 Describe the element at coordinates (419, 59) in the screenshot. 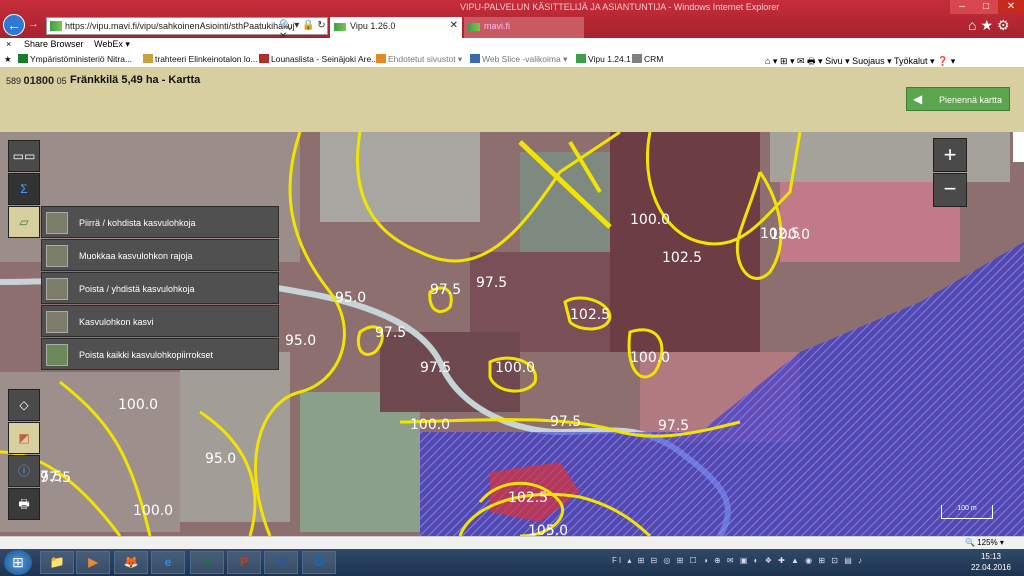

I see `favorite-link: Ehdotetut sivustot ▾` at that location.